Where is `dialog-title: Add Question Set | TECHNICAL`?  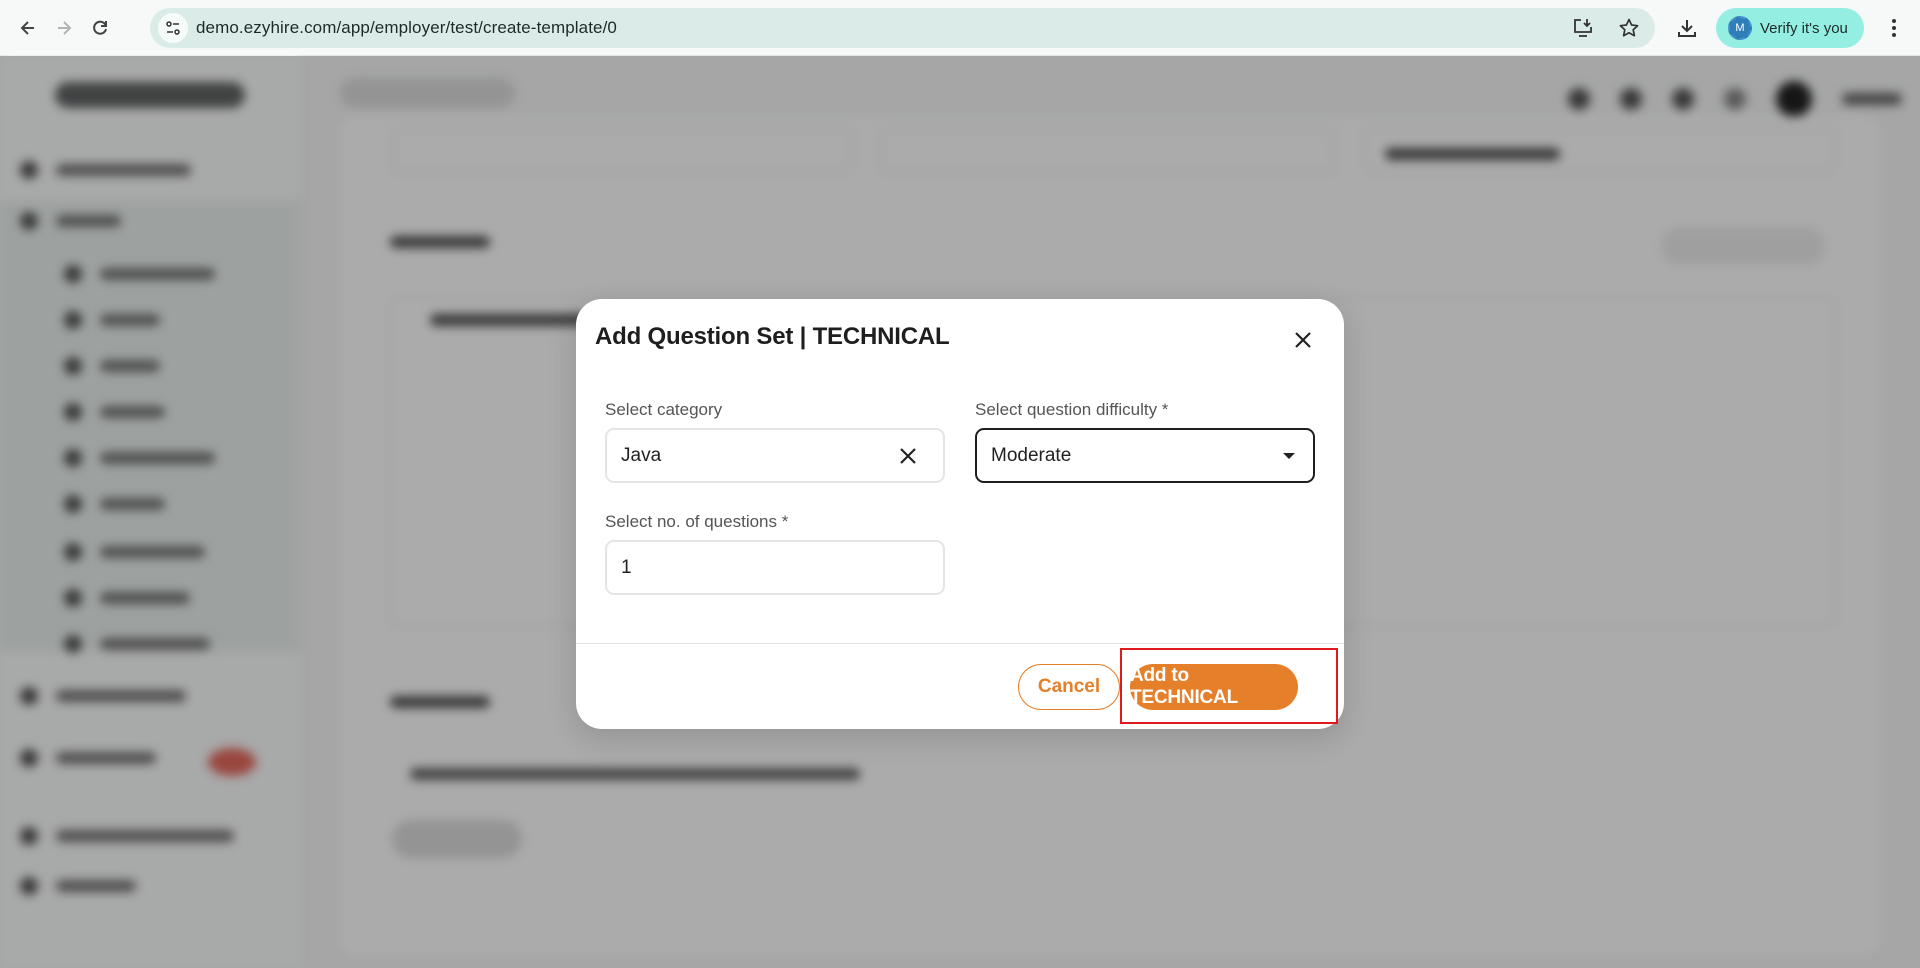
dialog-title: Add Question Set | TECHNICAL is located at coordinates (772, 336).